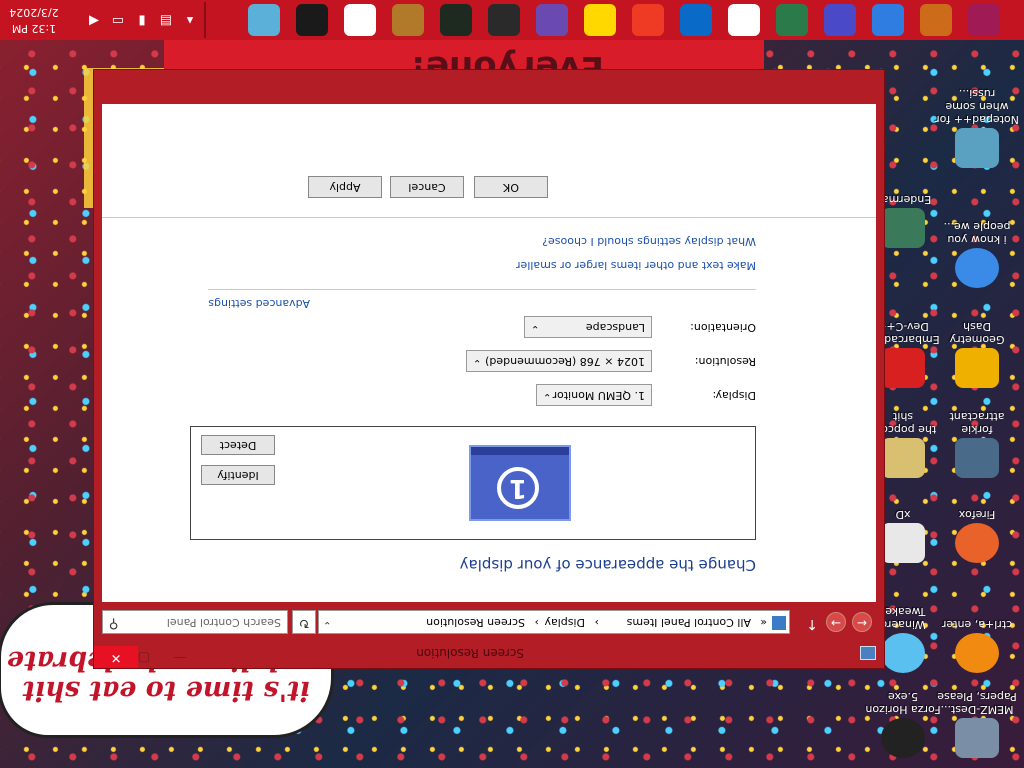 The width and height of the screenshot is (1024, 768). I want to click on desktop-icon-label: ctrl+a, enter, so click(977, 624).